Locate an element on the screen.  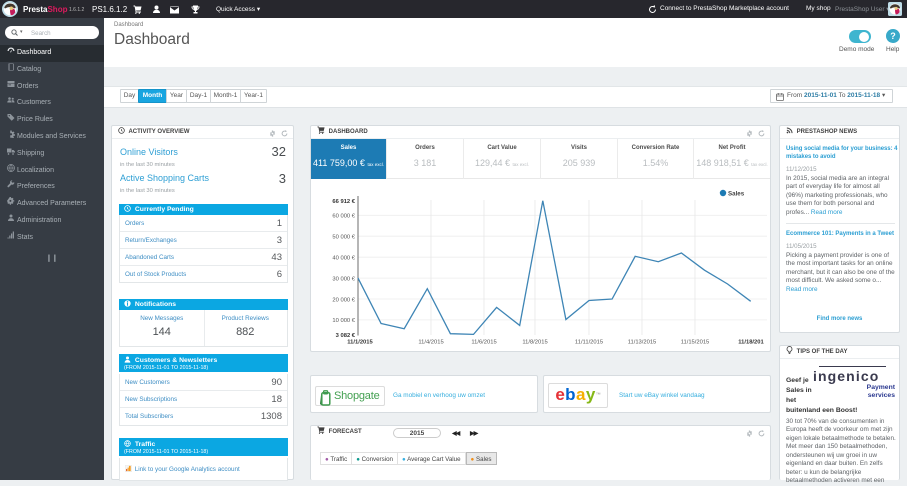
svg-text: 11/11/2015 is located at coordinates (589, 343).